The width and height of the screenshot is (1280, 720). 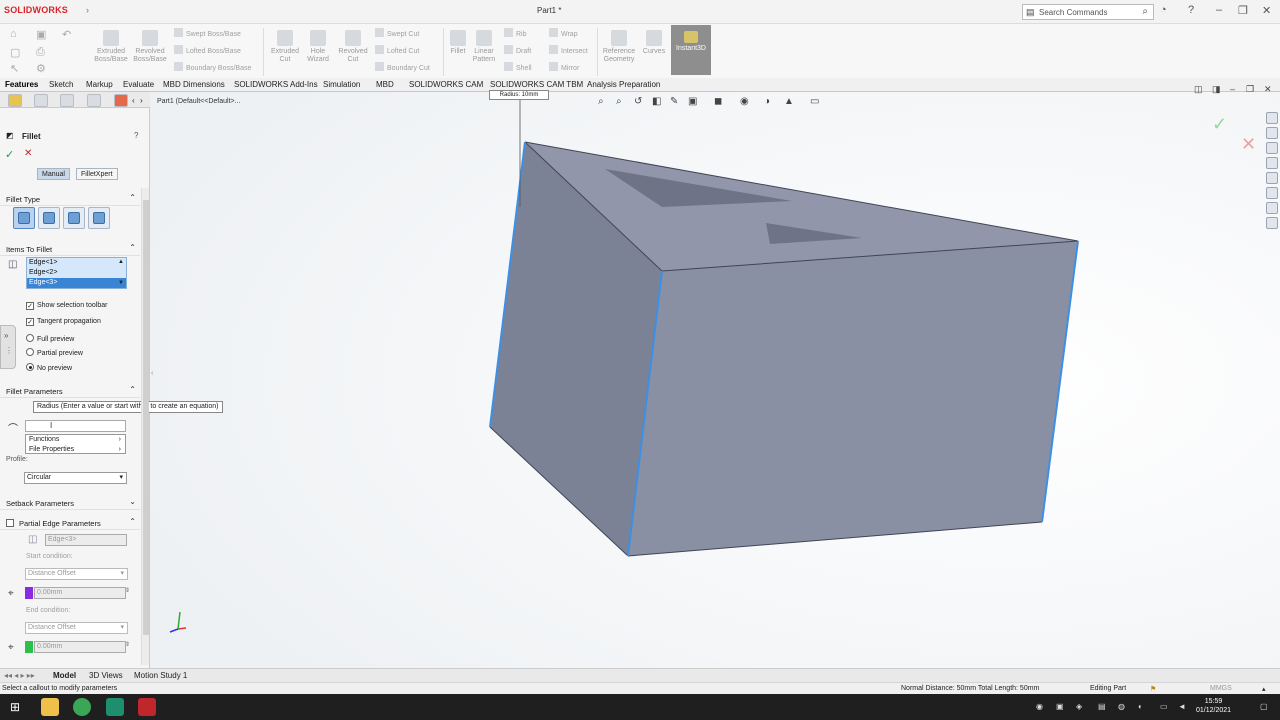 I want to click on scrollbar-thumb, so click(x=146, y=417).